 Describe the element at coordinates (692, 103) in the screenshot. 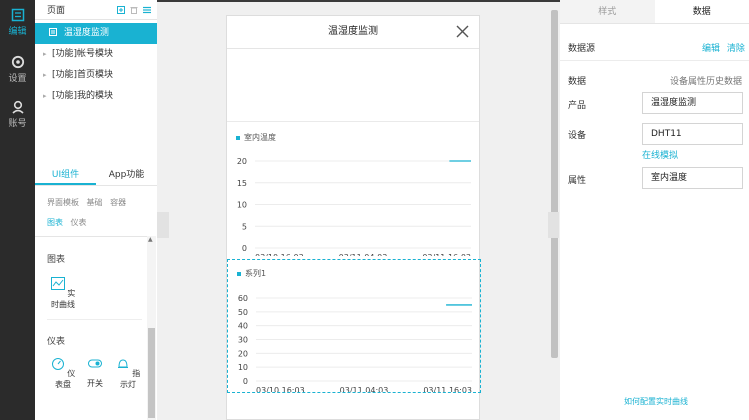

I see `product-field: 温湿度监测` at that location.